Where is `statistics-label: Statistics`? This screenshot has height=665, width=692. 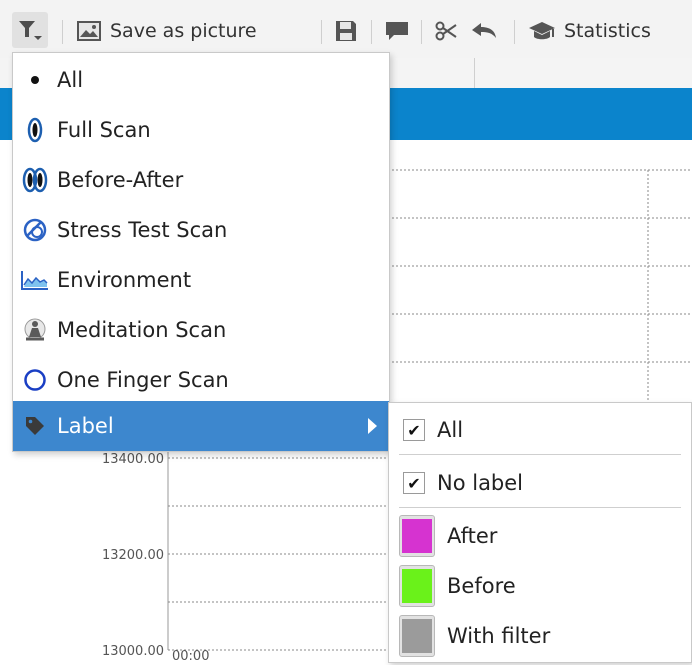
statistics-label: Statistics is located at coordinates (607, 31).